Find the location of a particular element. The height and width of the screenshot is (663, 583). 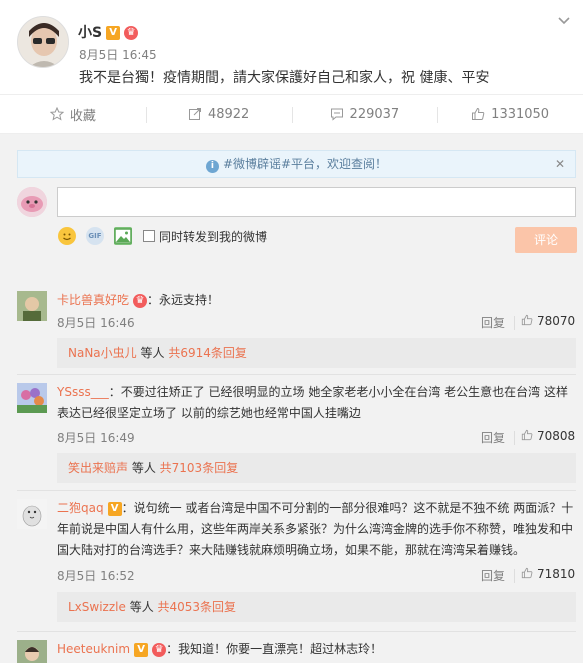

star-icon is located at coordinates (56, 114).